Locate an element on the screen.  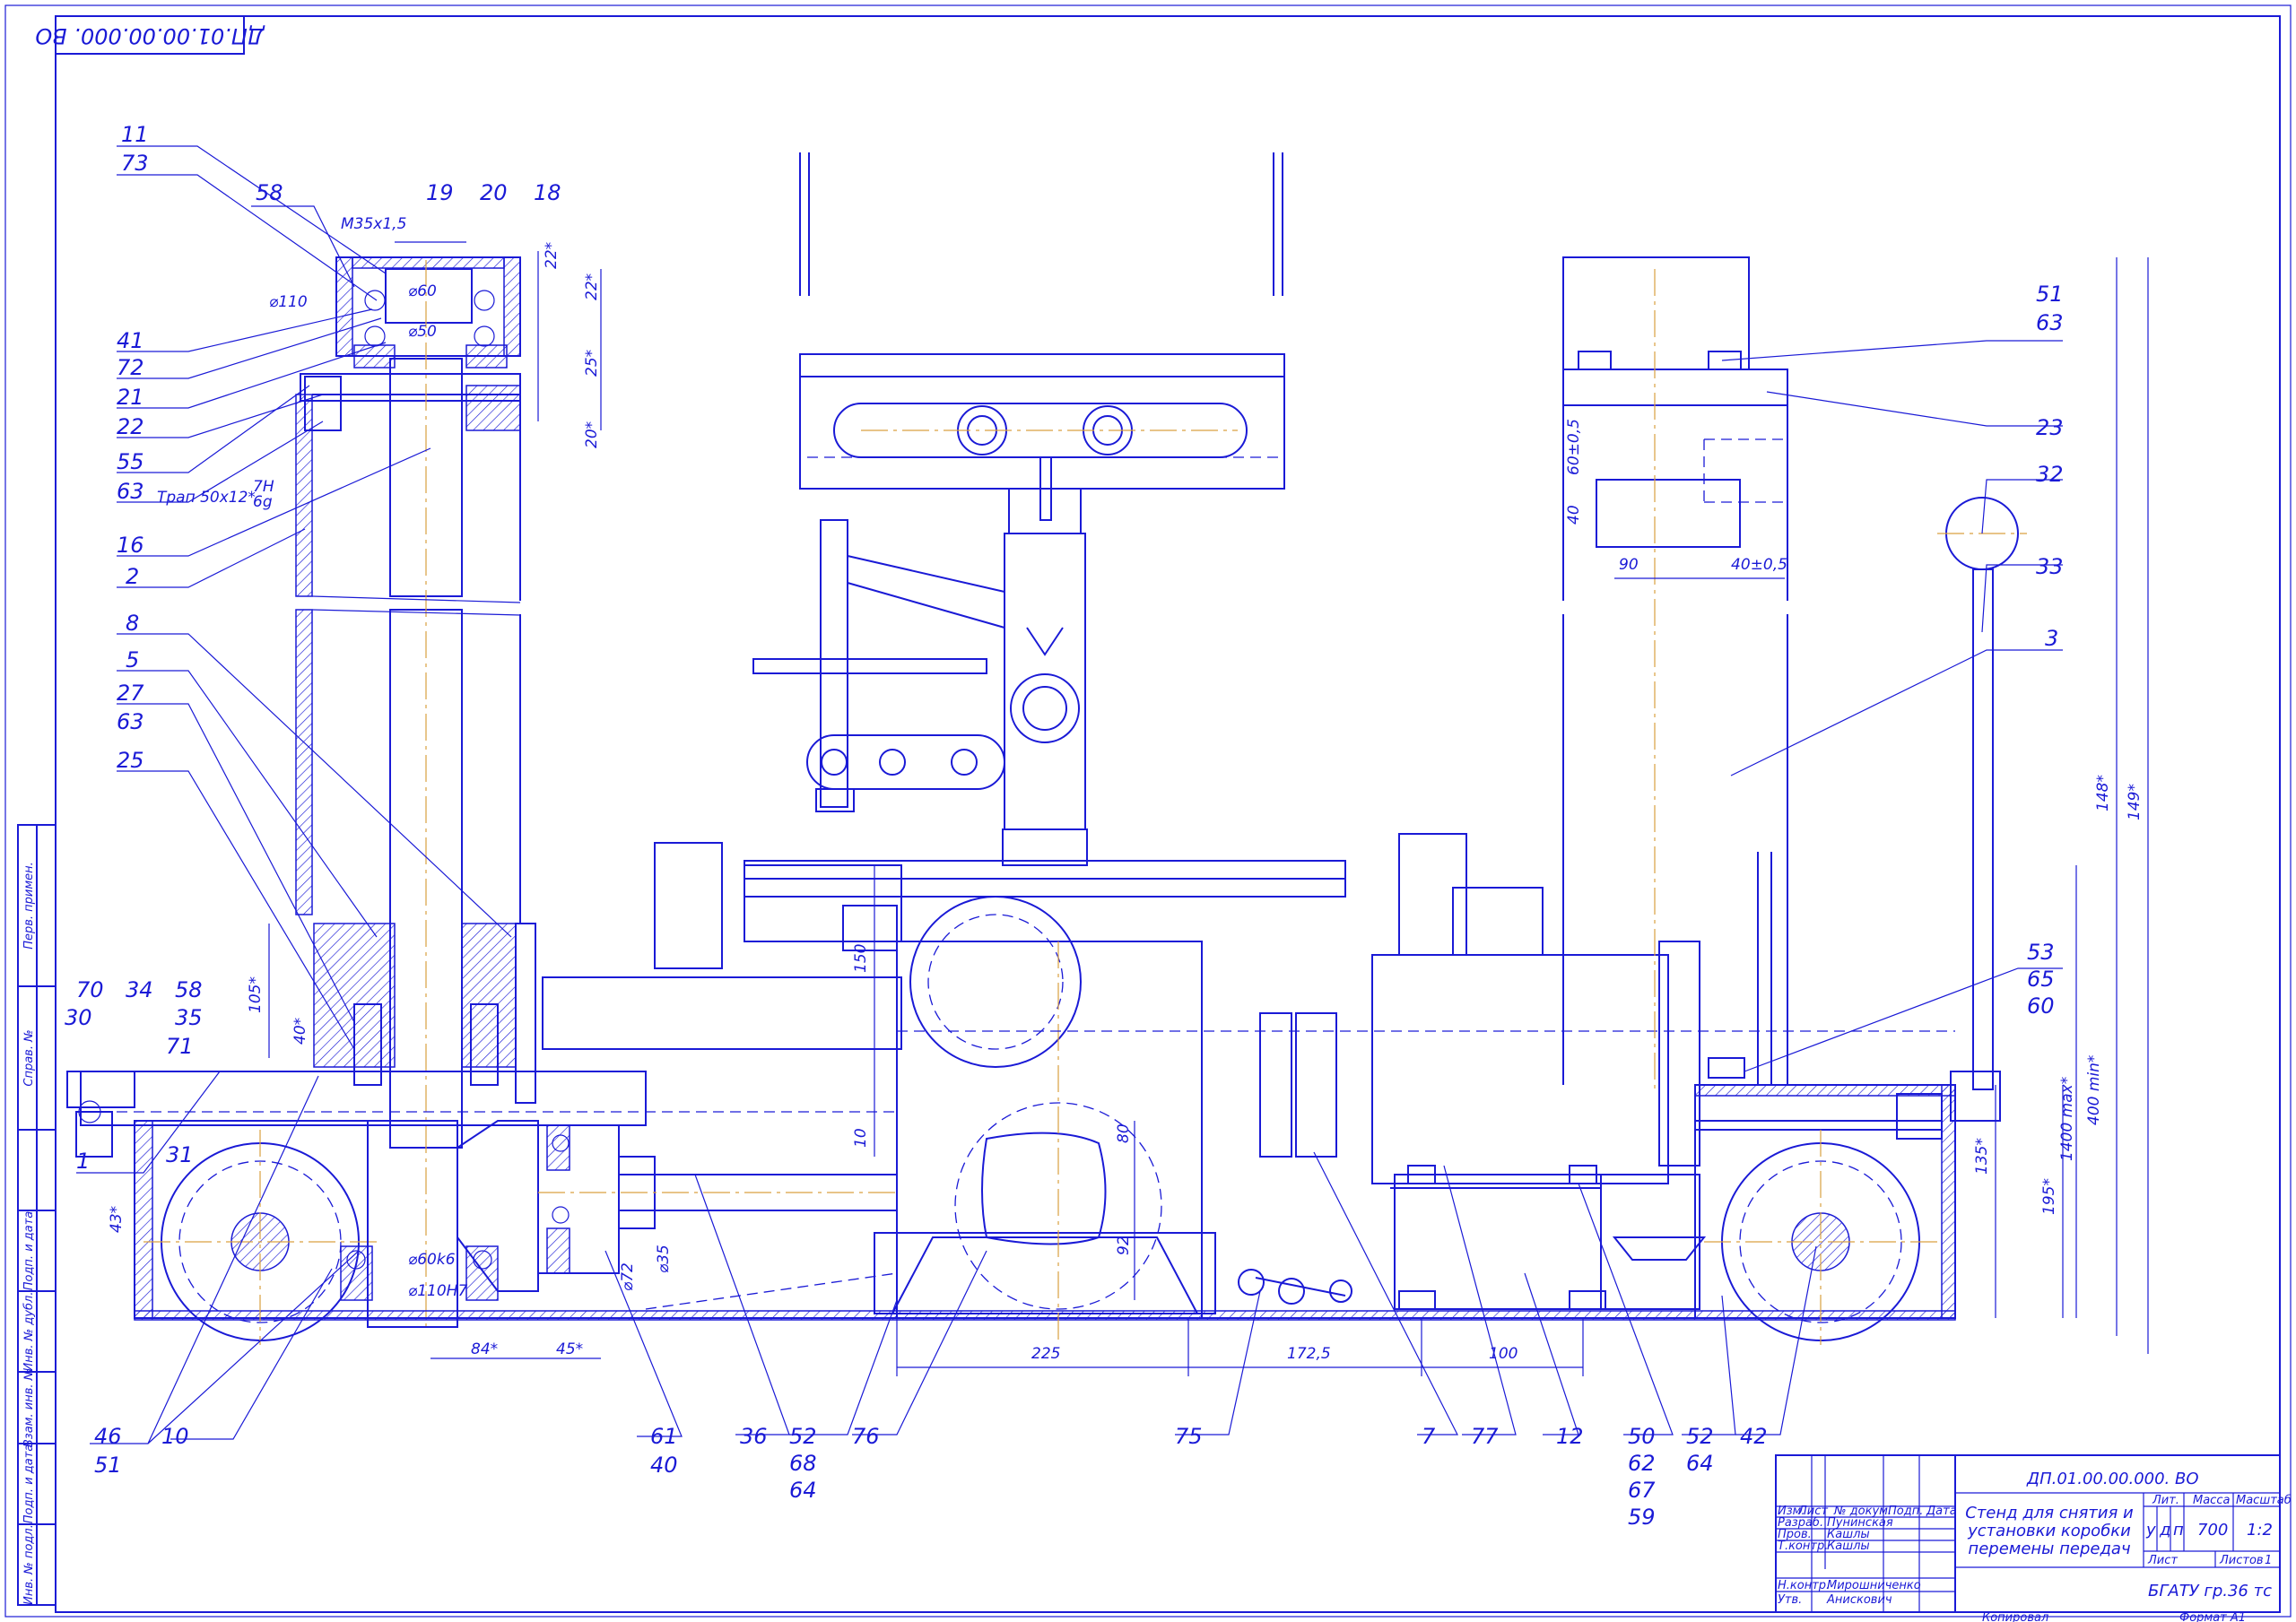
dim-m35: М35х1,5 is located at coordinates (373, 224).